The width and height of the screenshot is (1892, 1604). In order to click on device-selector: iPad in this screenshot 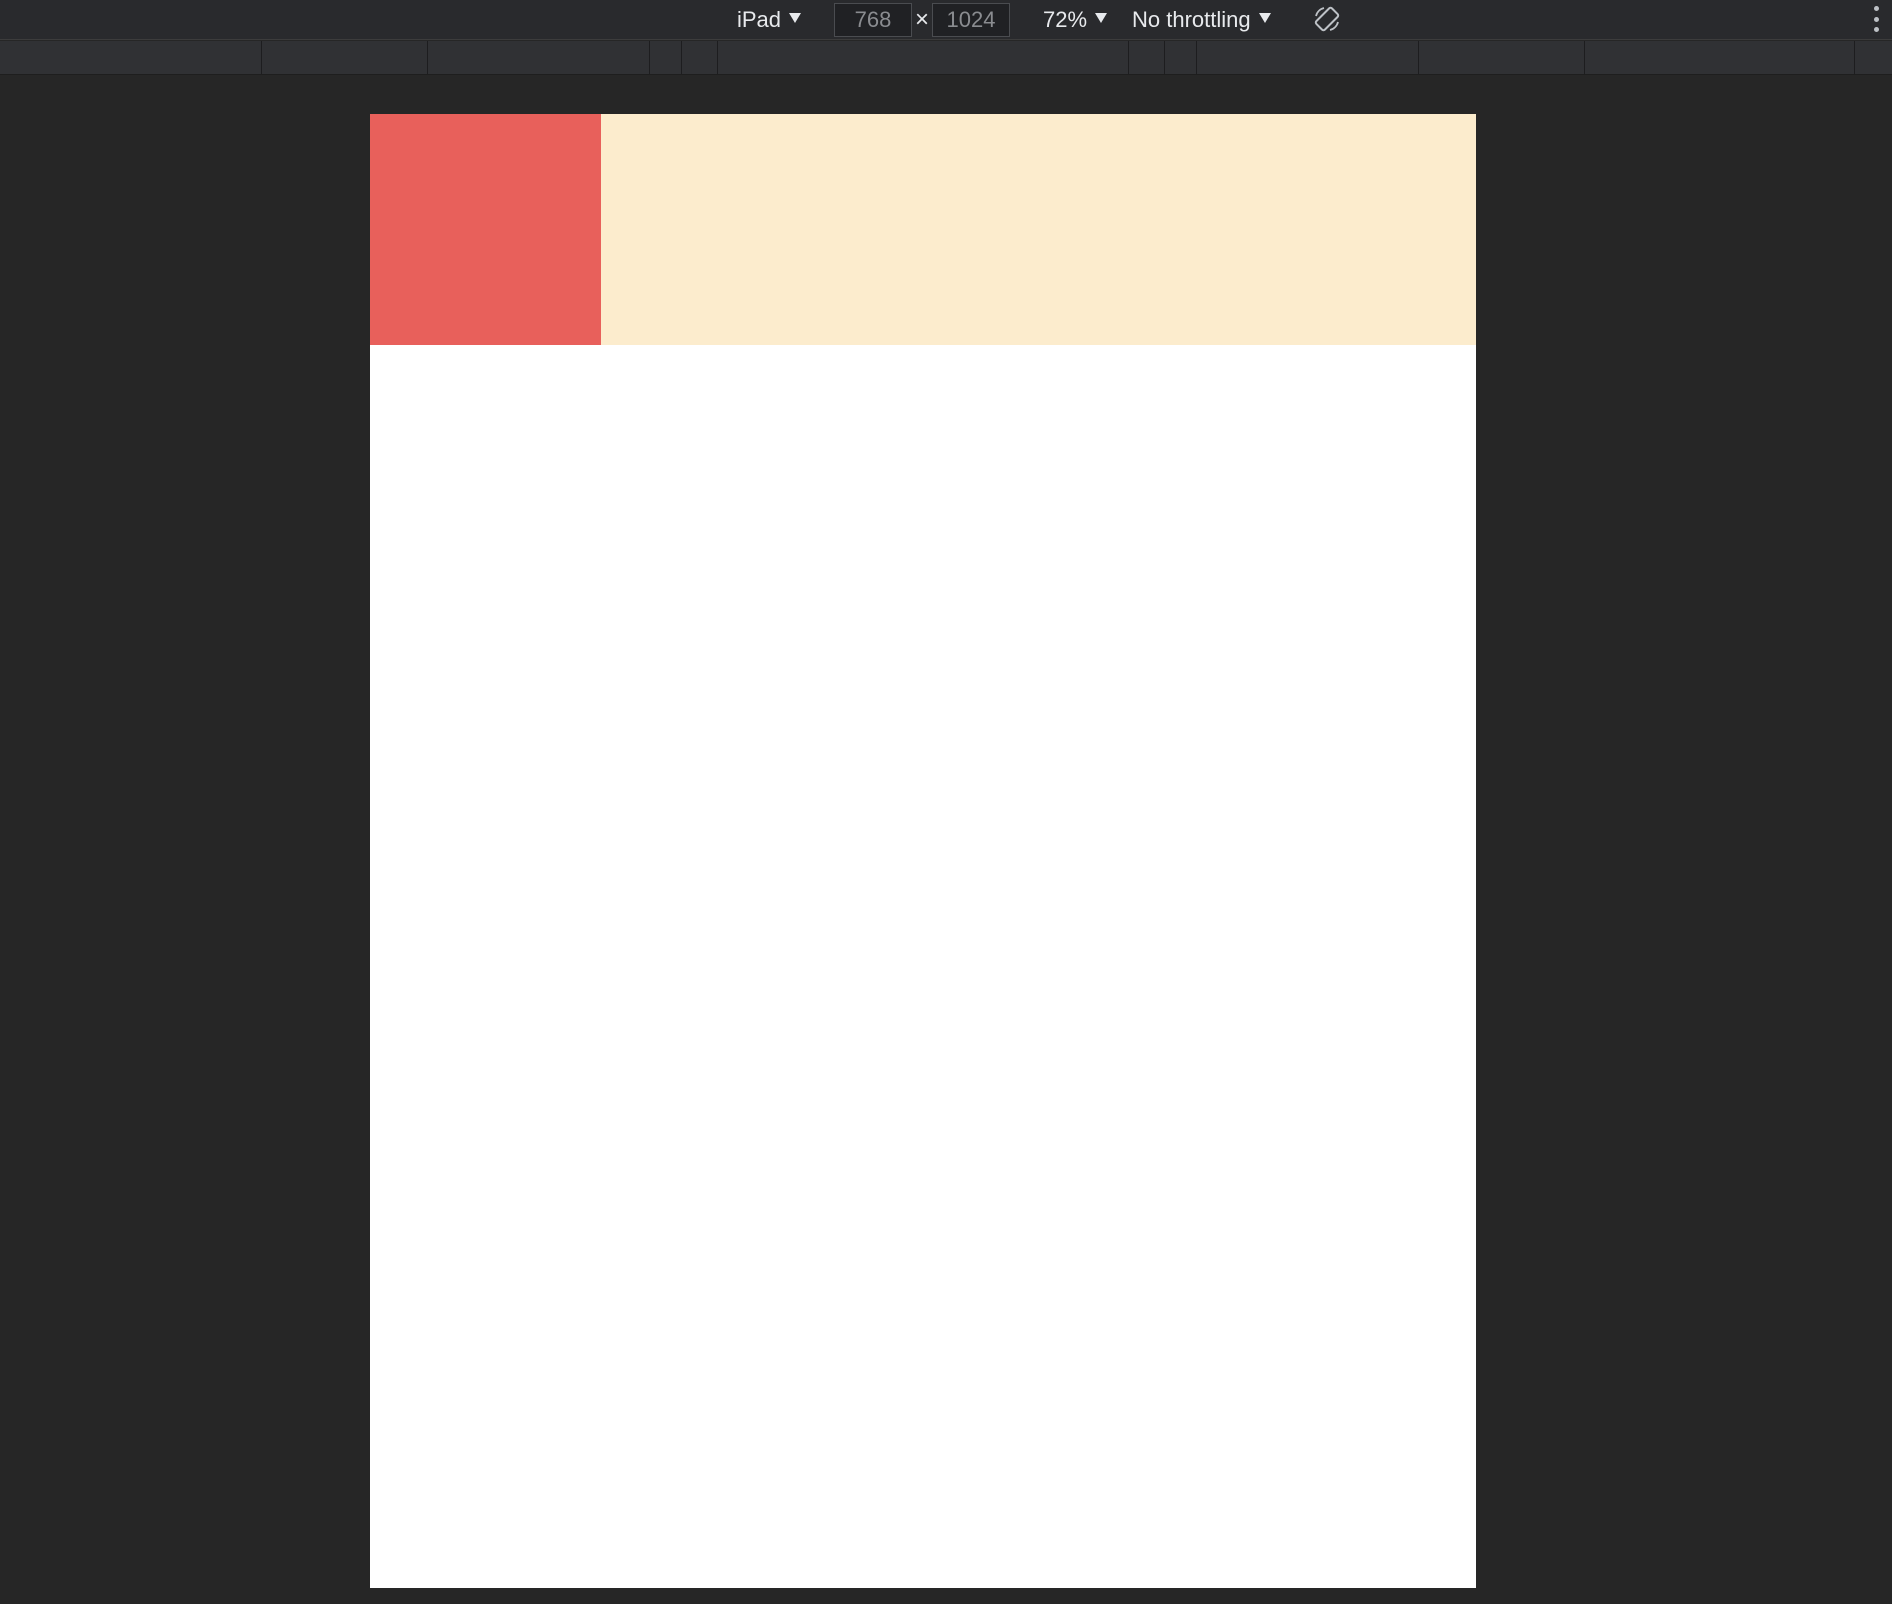, I will do `click(769, 20)`.